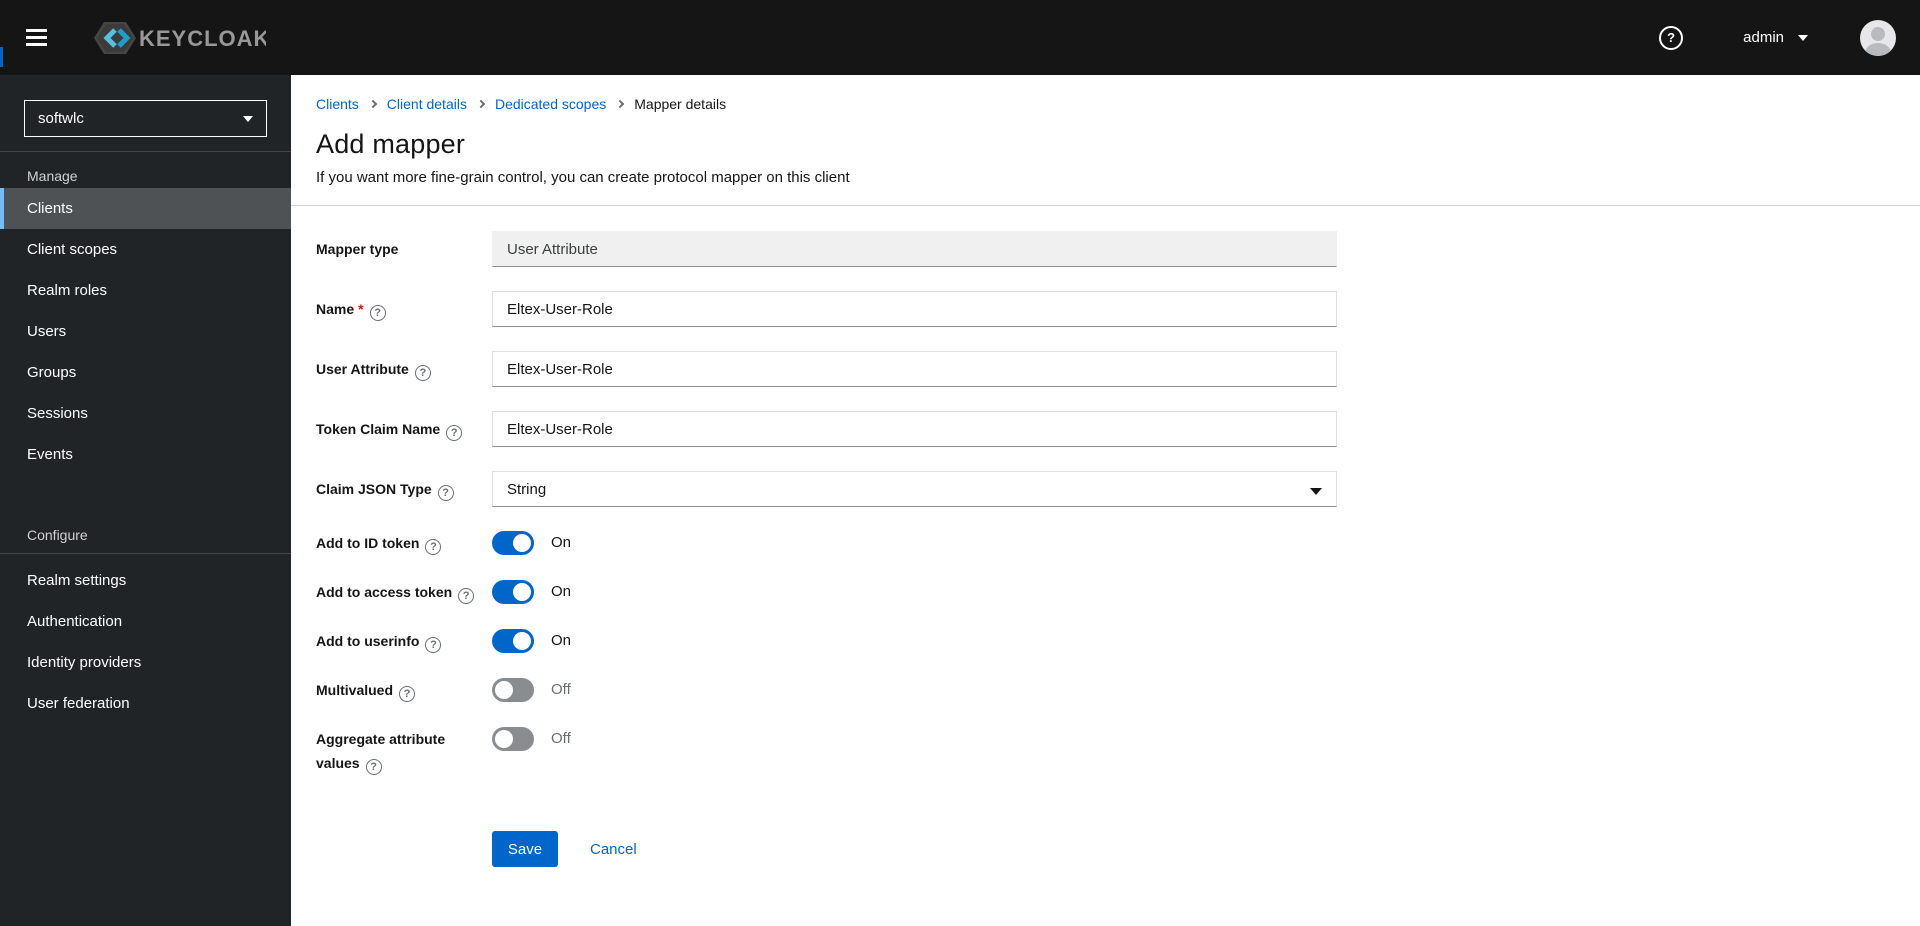 This screenshot has width=1920, height=926. I want to click on masthead: KEYCLOAK ? admin, so click(960, 37).